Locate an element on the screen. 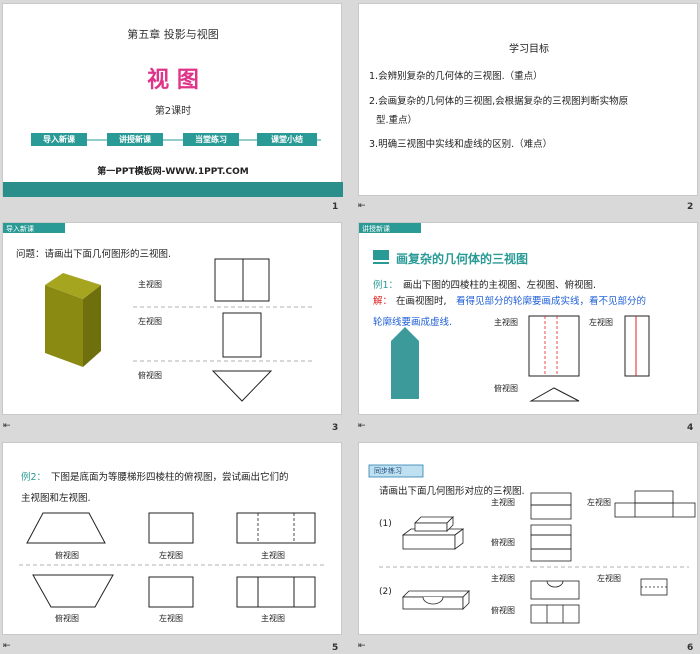  solution-label: 解： is located at coordinates (383, 301).